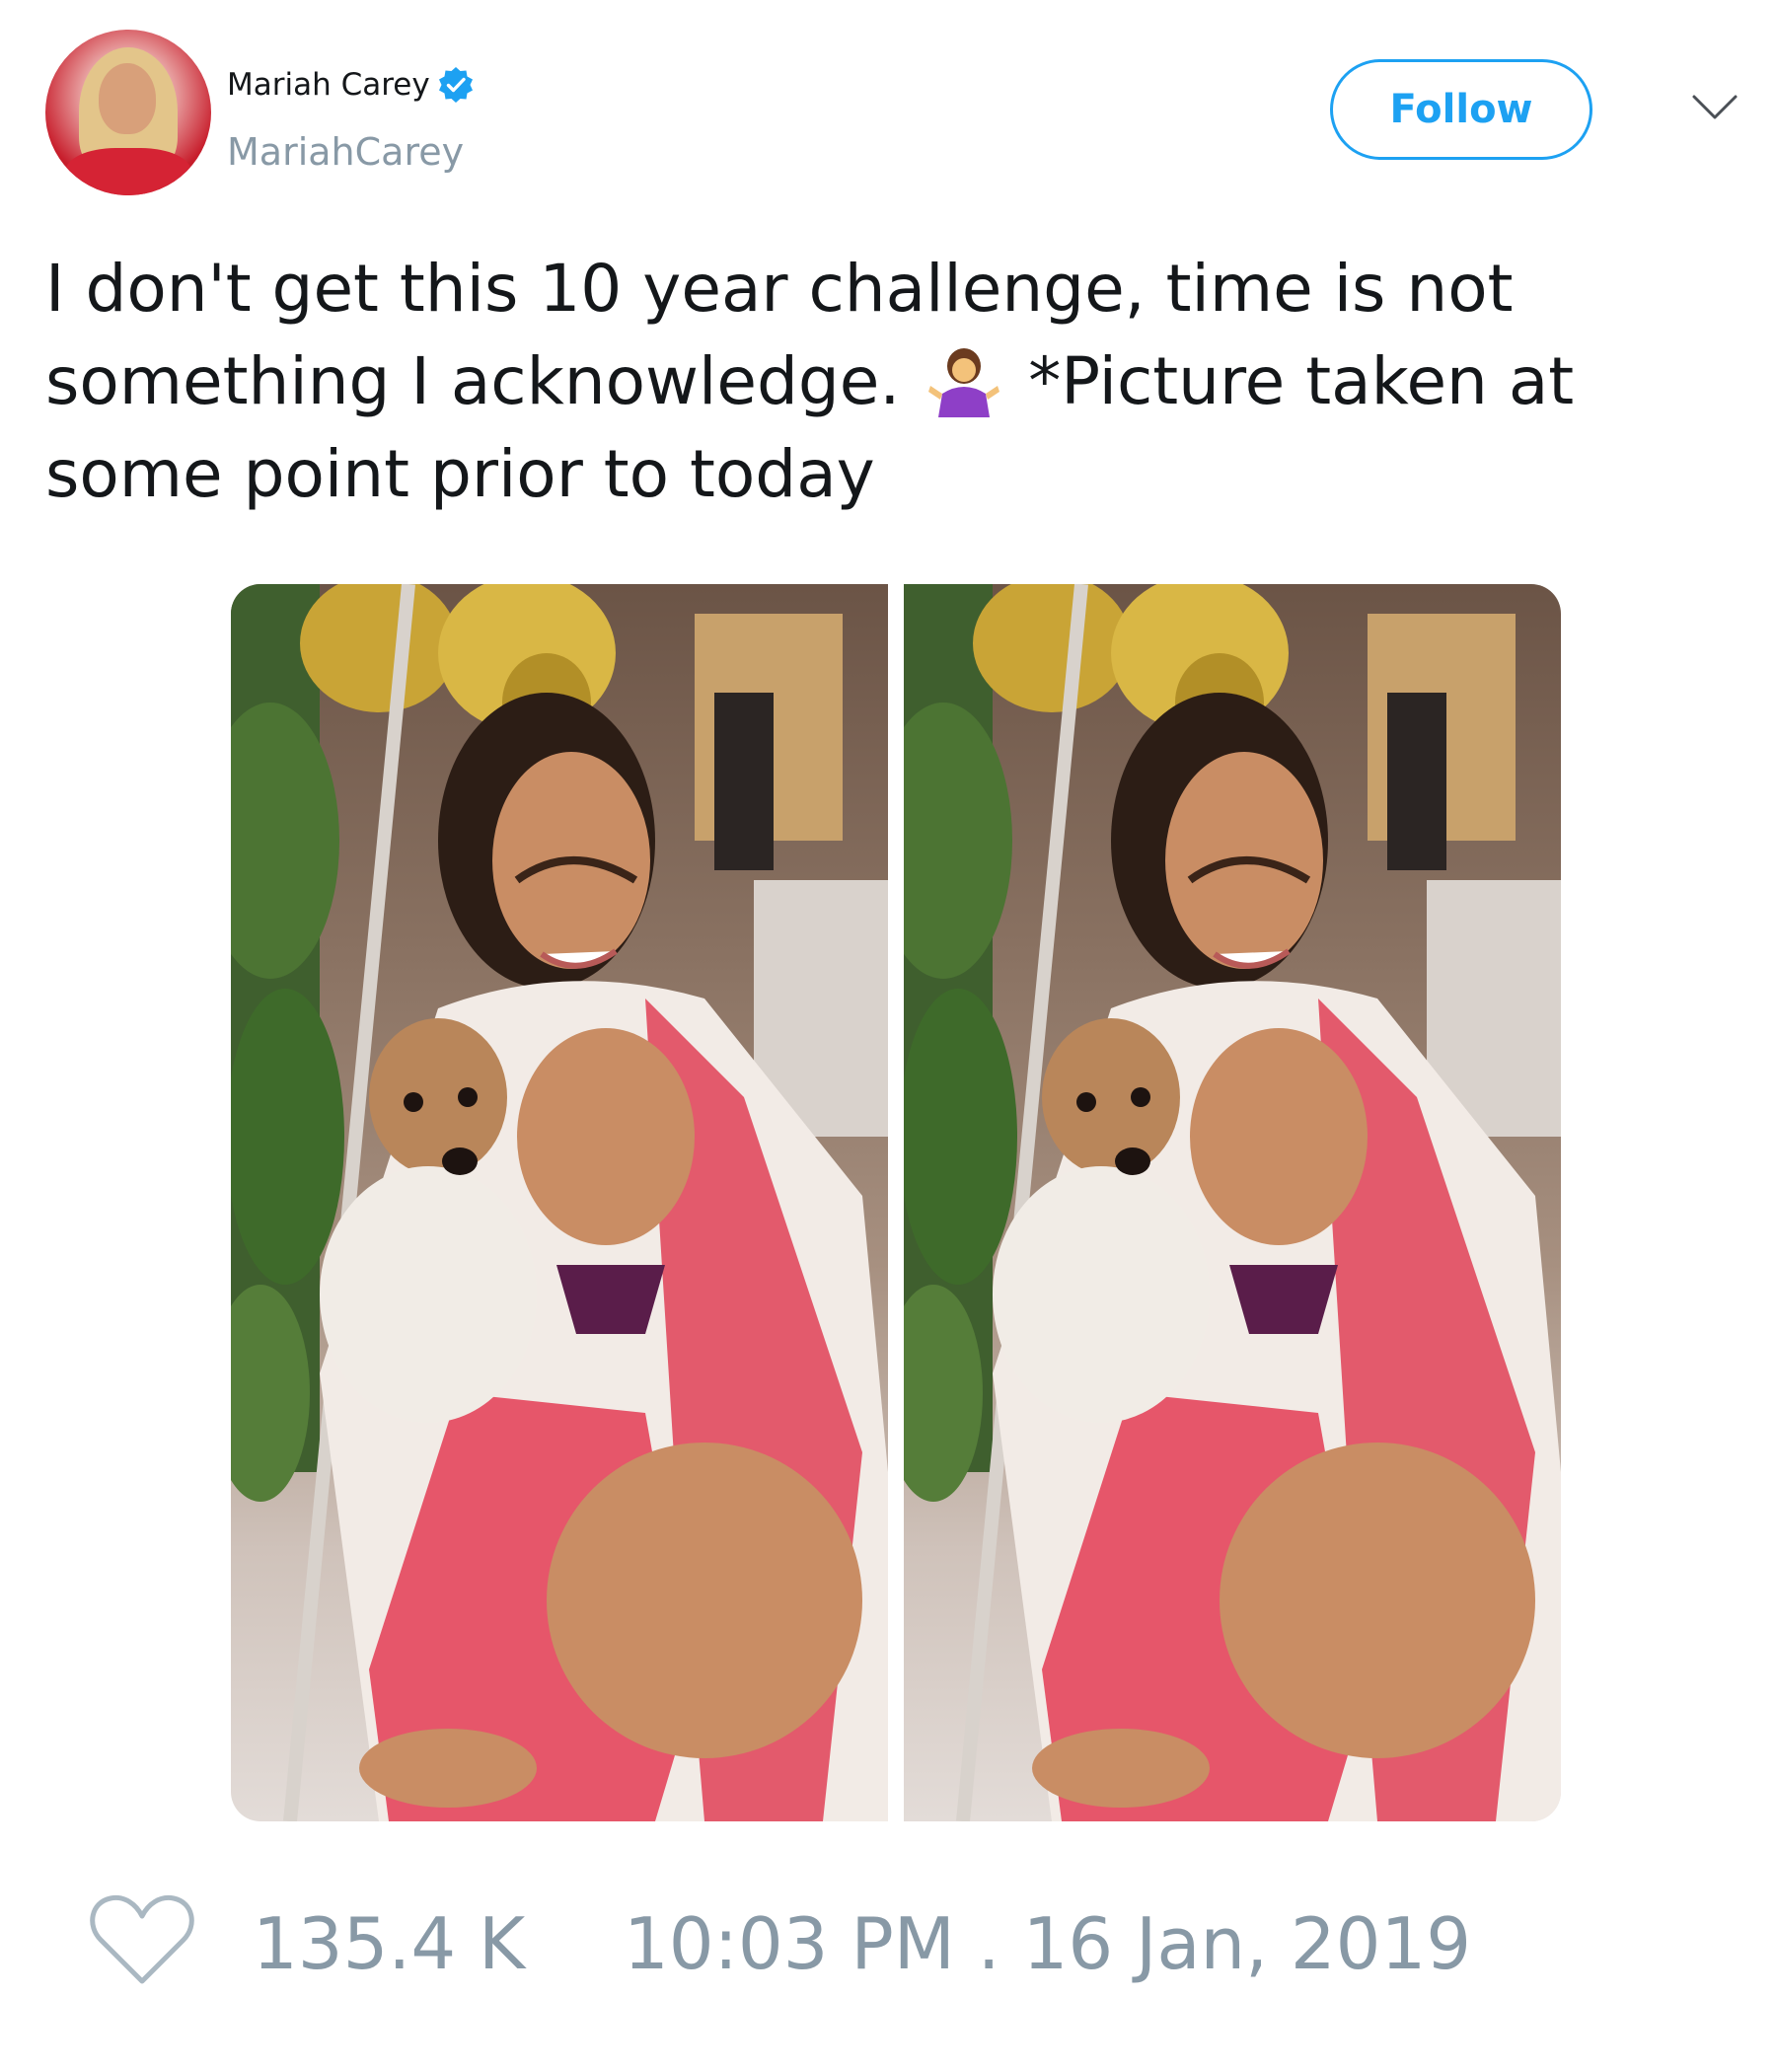  I want to click on user-name-row: Mariah Carey, so click(352, 85).